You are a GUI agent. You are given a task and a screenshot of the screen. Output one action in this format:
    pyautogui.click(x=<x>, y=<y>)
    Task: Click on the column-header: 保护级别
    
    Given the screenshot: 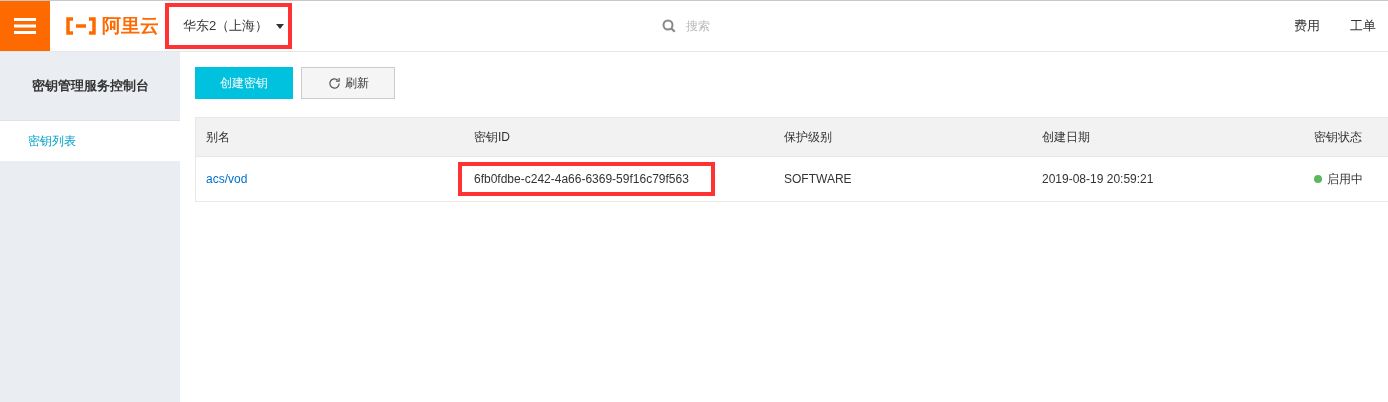 What is the action you would take?
    pyautogui.click(x=808, y=137)
    